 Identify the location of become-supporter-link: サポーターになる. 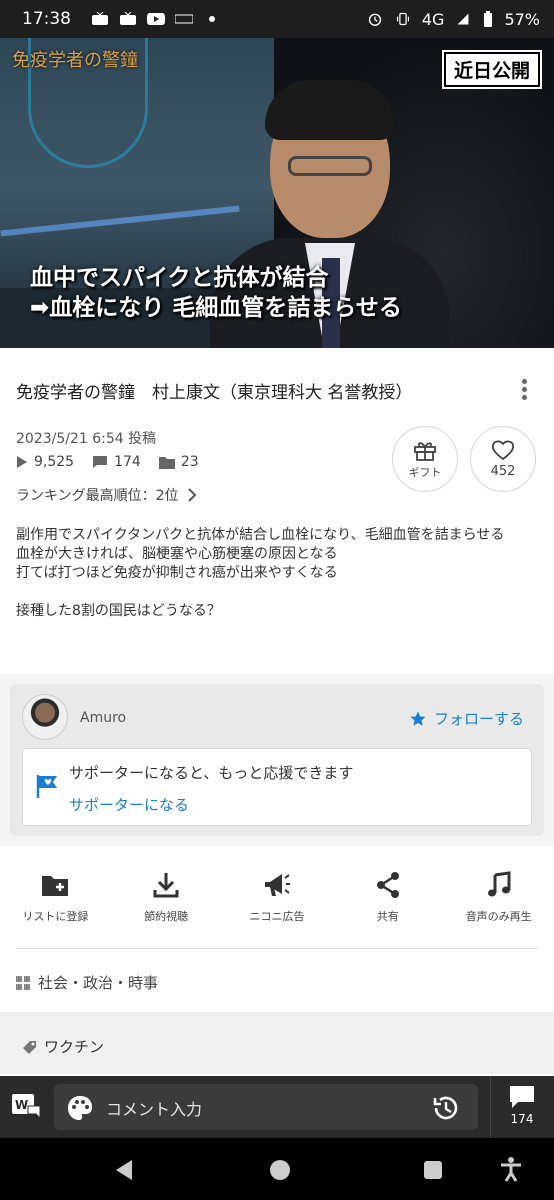
(129, 804).